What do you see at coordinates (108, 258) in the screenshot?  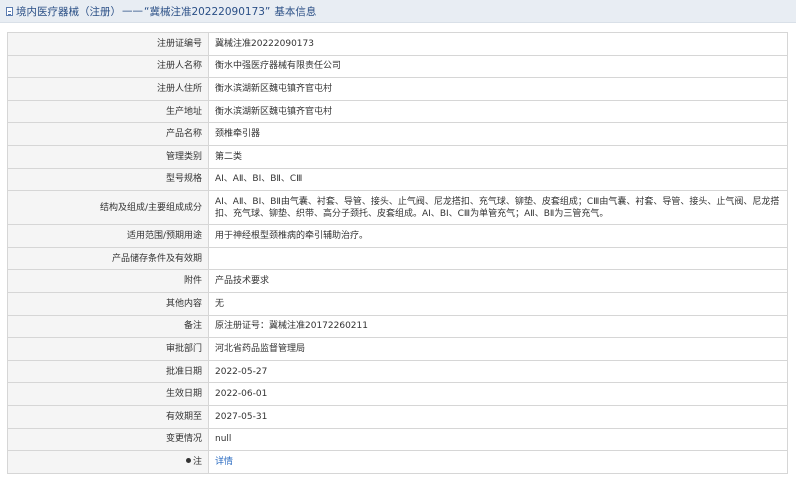 I see `row-label: 产品储存条件及有效期` at bounding box center [108, 258].